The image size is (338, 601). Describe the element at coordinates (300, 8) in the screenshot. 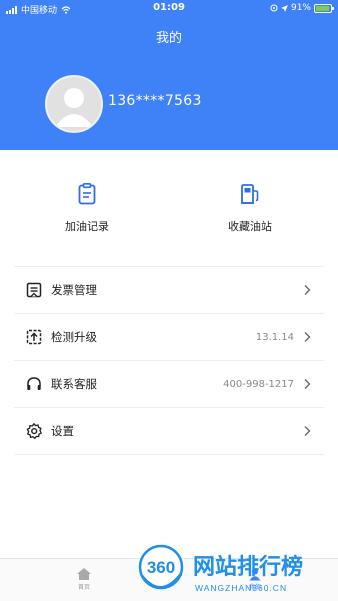

I see `battery-percent: 91%` at that location.